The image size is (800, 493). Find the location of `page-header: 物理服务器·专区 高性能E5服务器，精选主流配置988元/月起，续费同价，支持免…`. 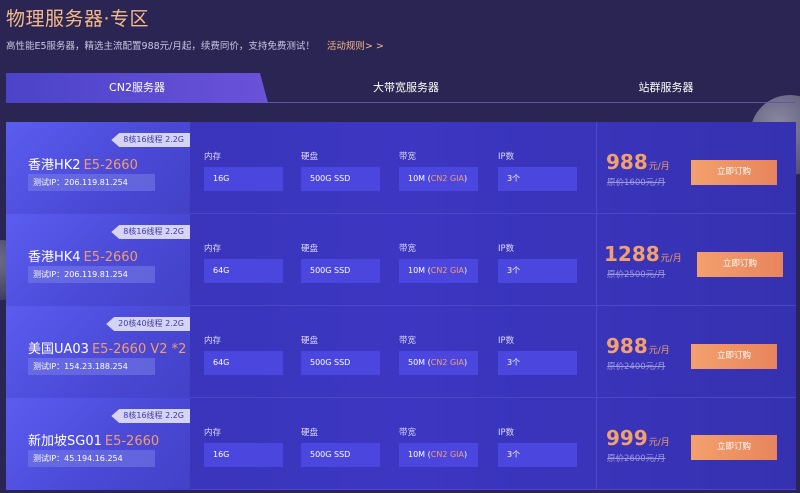

page-header: 物理服务器·专区 高性能E5服务器，精选主流配置988元/月起，续费同价，支持免… is located at coordinates (195, 28).